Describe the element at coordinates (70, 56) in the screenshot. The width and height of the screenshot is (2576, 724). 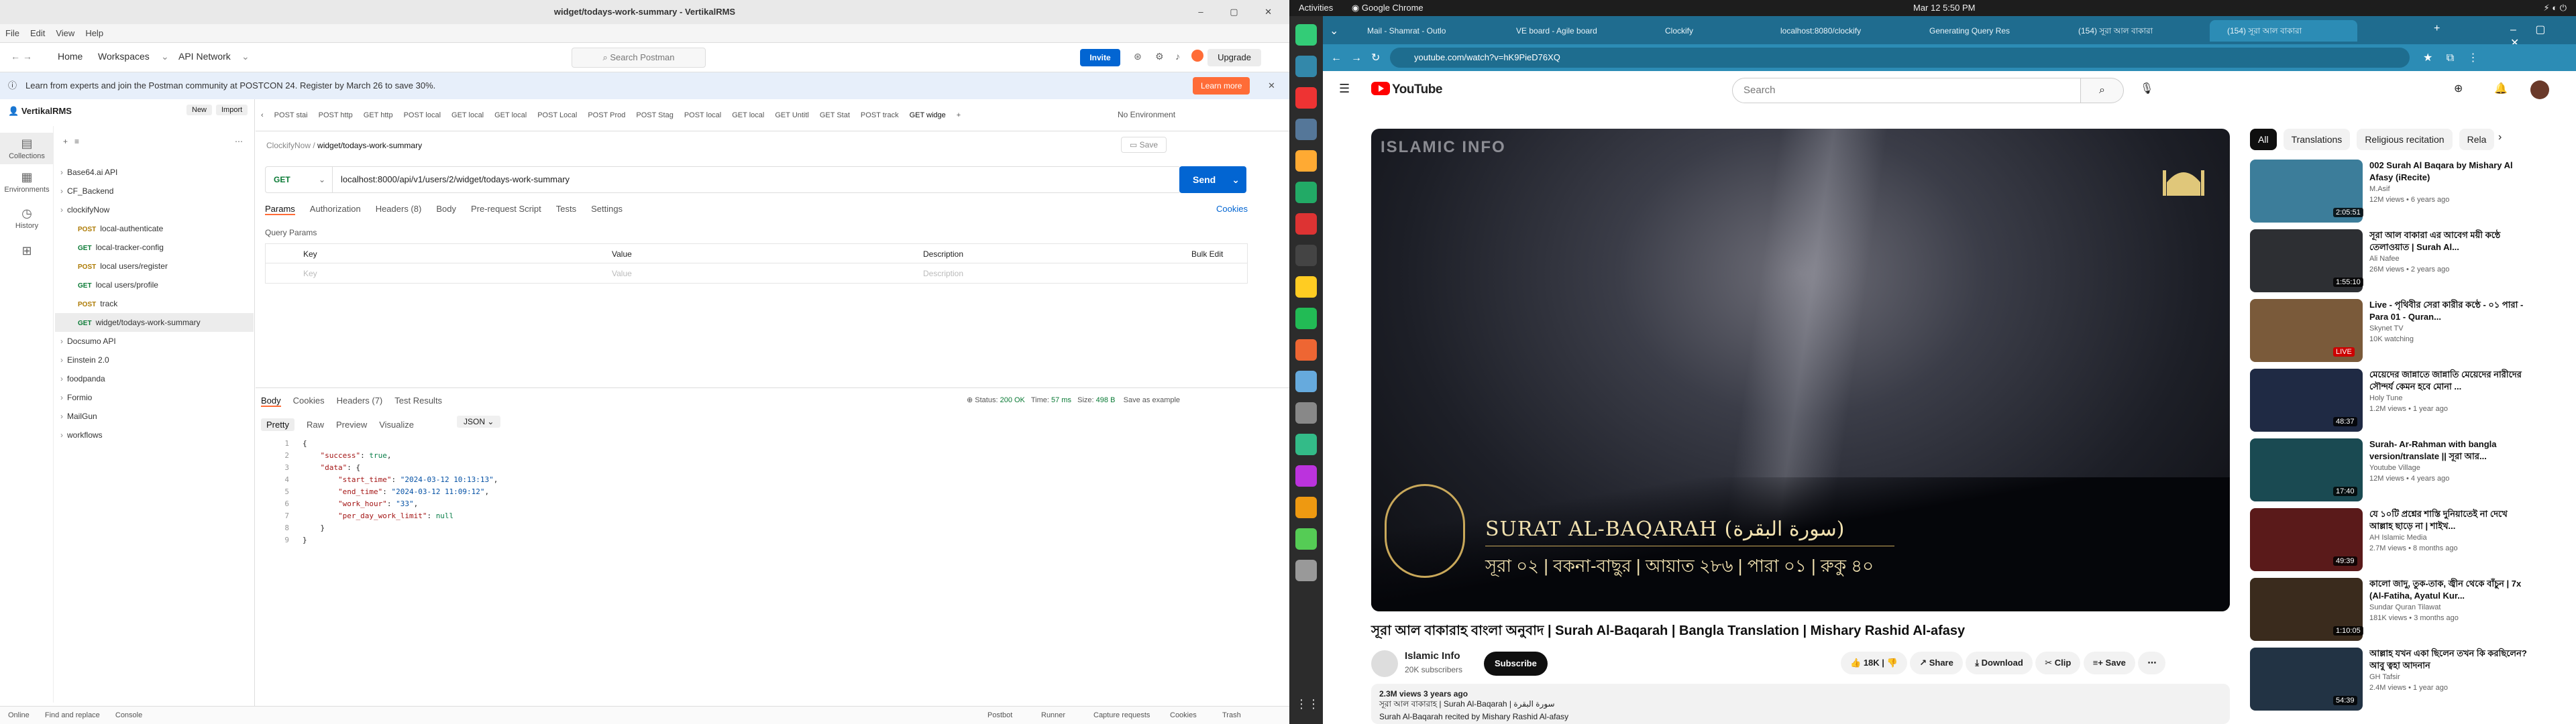
I see `nav-home: Home` at that location.